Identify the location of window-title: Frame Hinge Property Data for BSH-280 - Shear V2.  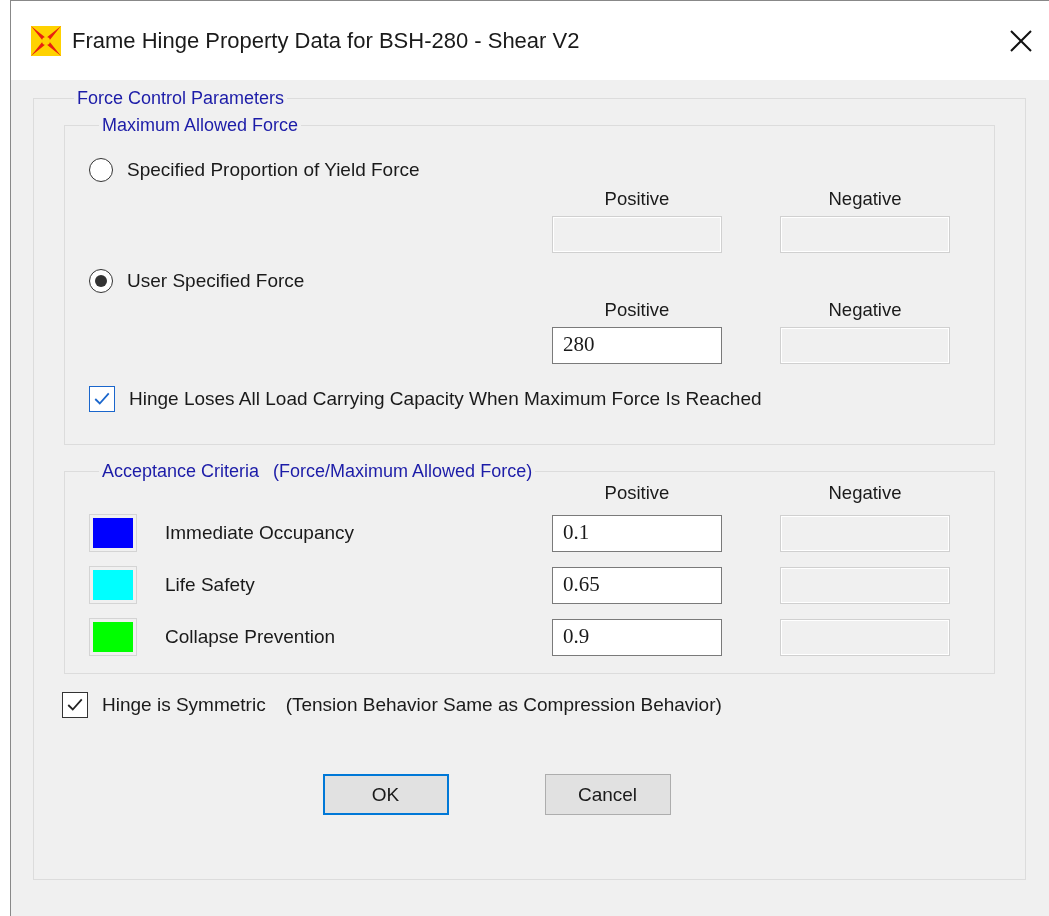
(326, 40).